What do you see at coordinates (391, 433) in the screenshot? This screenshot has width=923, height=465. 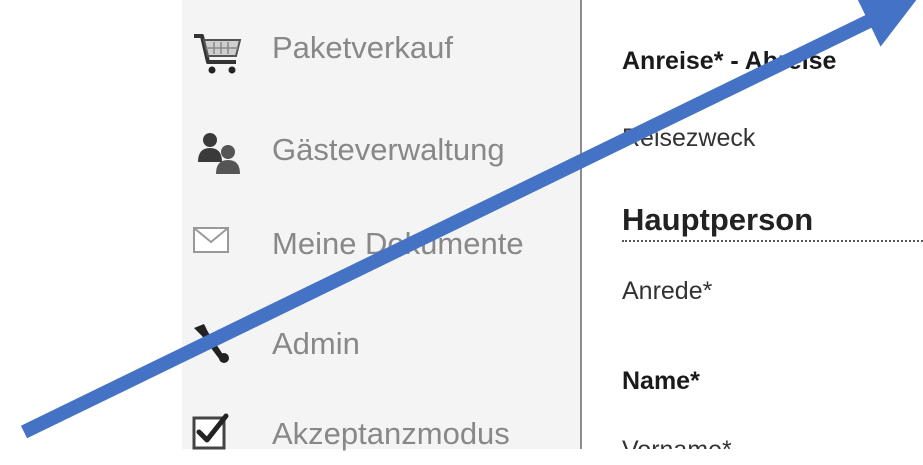 I see `sidebar-item-label: Akzeptanzmodus` at bounding box center [391, 433].